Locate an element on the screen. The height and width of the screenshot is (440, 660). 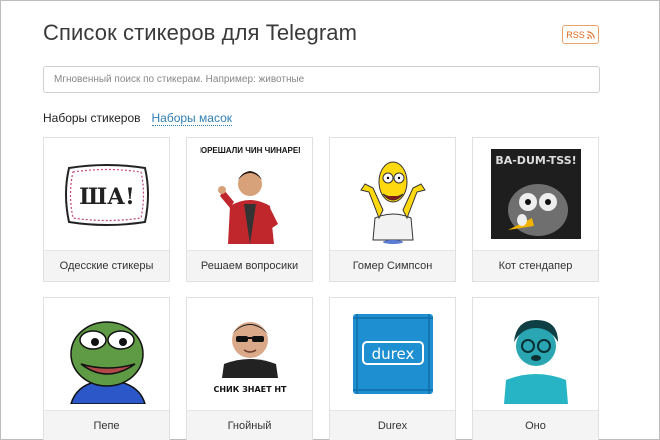
sticker-card: СНИК ЗНАЕТ НТ Гнойный is located at coordinates (249, 368).